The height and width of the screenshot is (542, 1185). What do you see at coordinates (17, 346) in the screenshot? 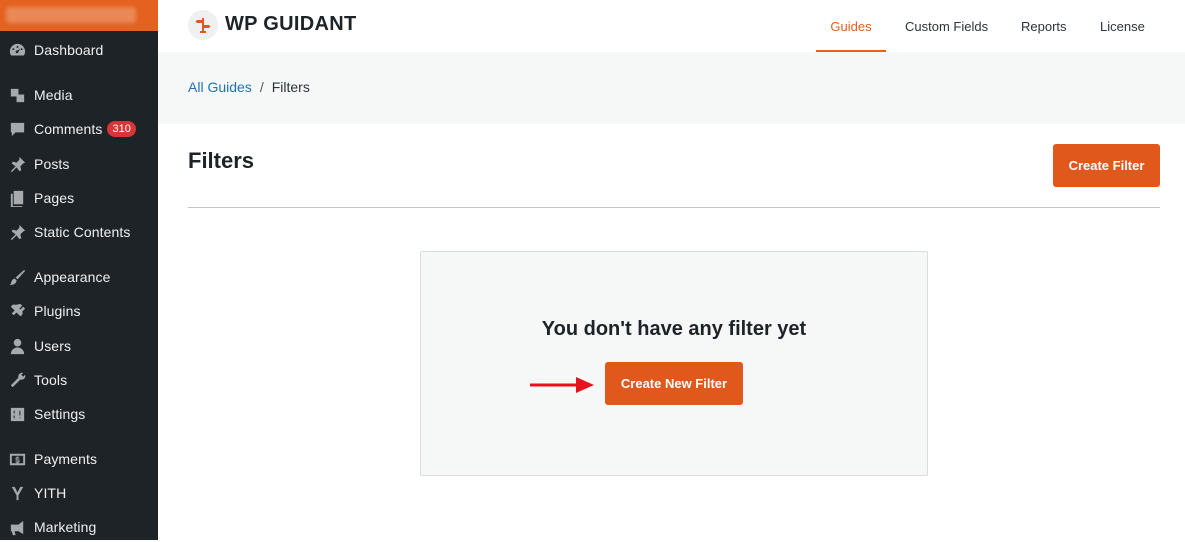
I see `users-icon` at bounding box center [17, 346].